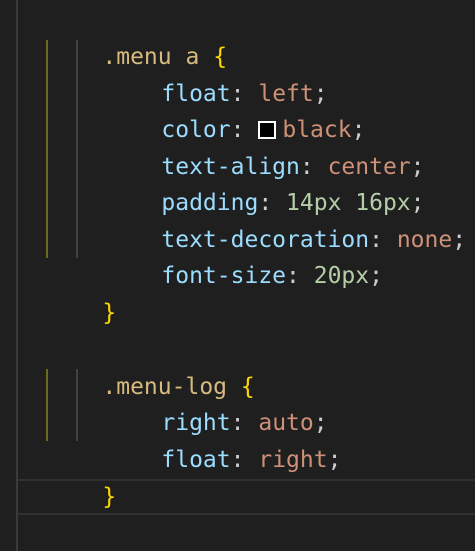  I want to click on code-line: .menu a {, so click(137, 36).